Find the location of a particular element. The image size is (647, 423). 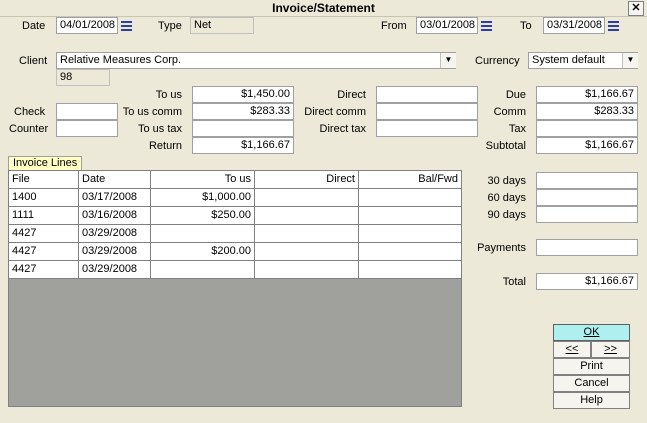

ok-label: OK is located at coordinates (591, 332).